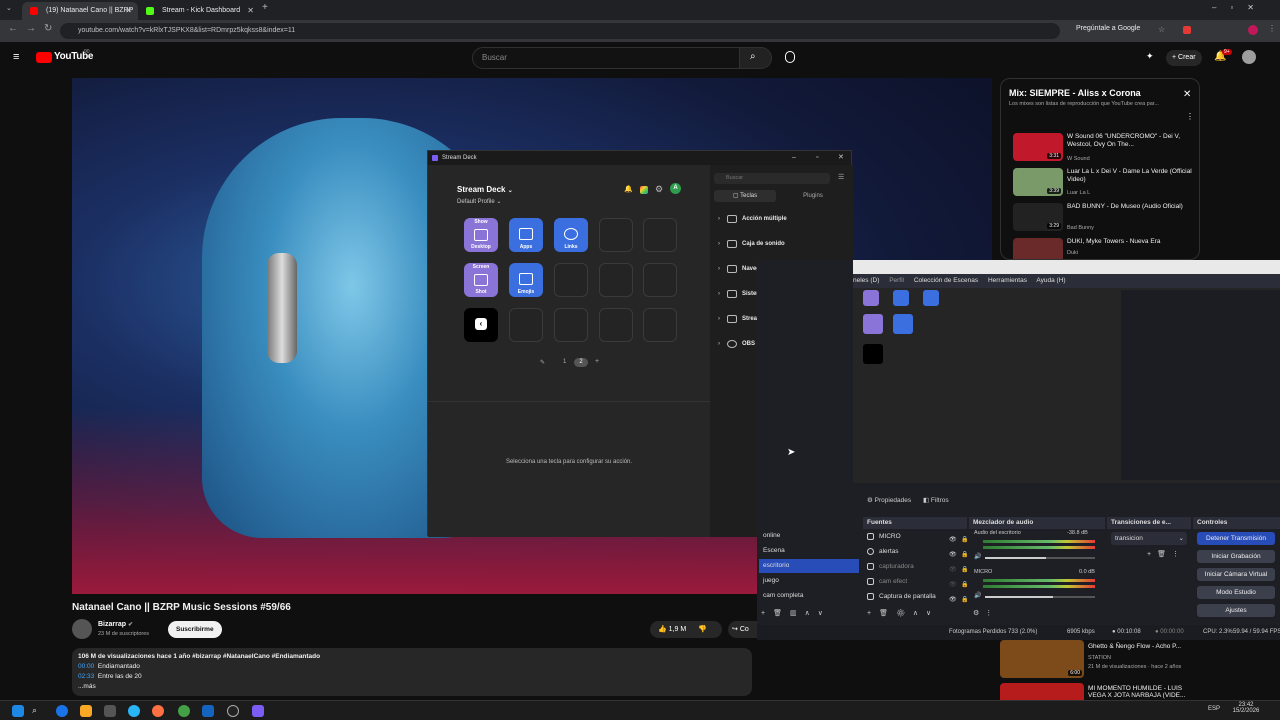 This screenshot has height=720, width=1280. Describe the element at coordinates (195, 629) in the screenshot. I see `subscribe-button: Suscribirme` at that location.